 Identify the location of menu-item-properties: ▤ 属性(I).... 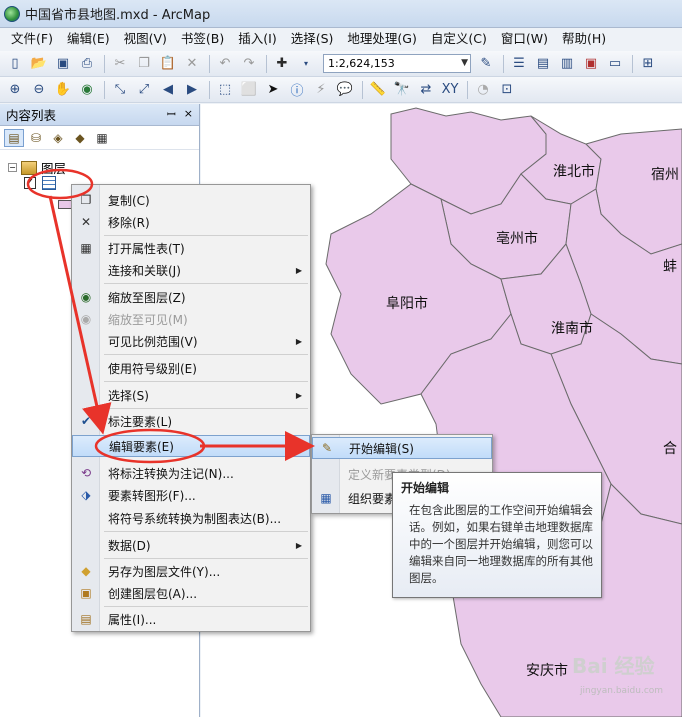
(191, 619).